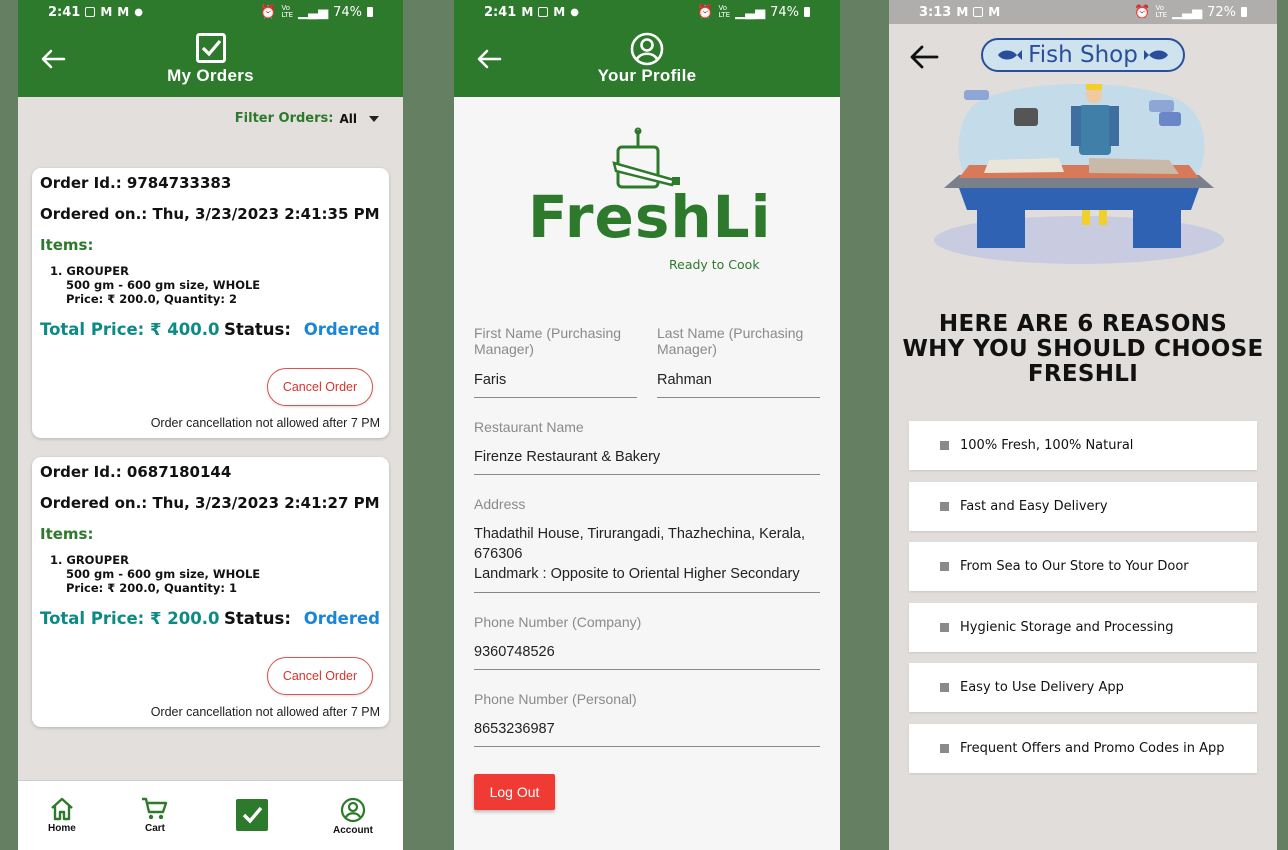  Describe the element at coordinates (210, 214) in the screenshot. I see `order-date: Ordered on.: Thu, 3/23/2023 2:41:35 PM` at that location.